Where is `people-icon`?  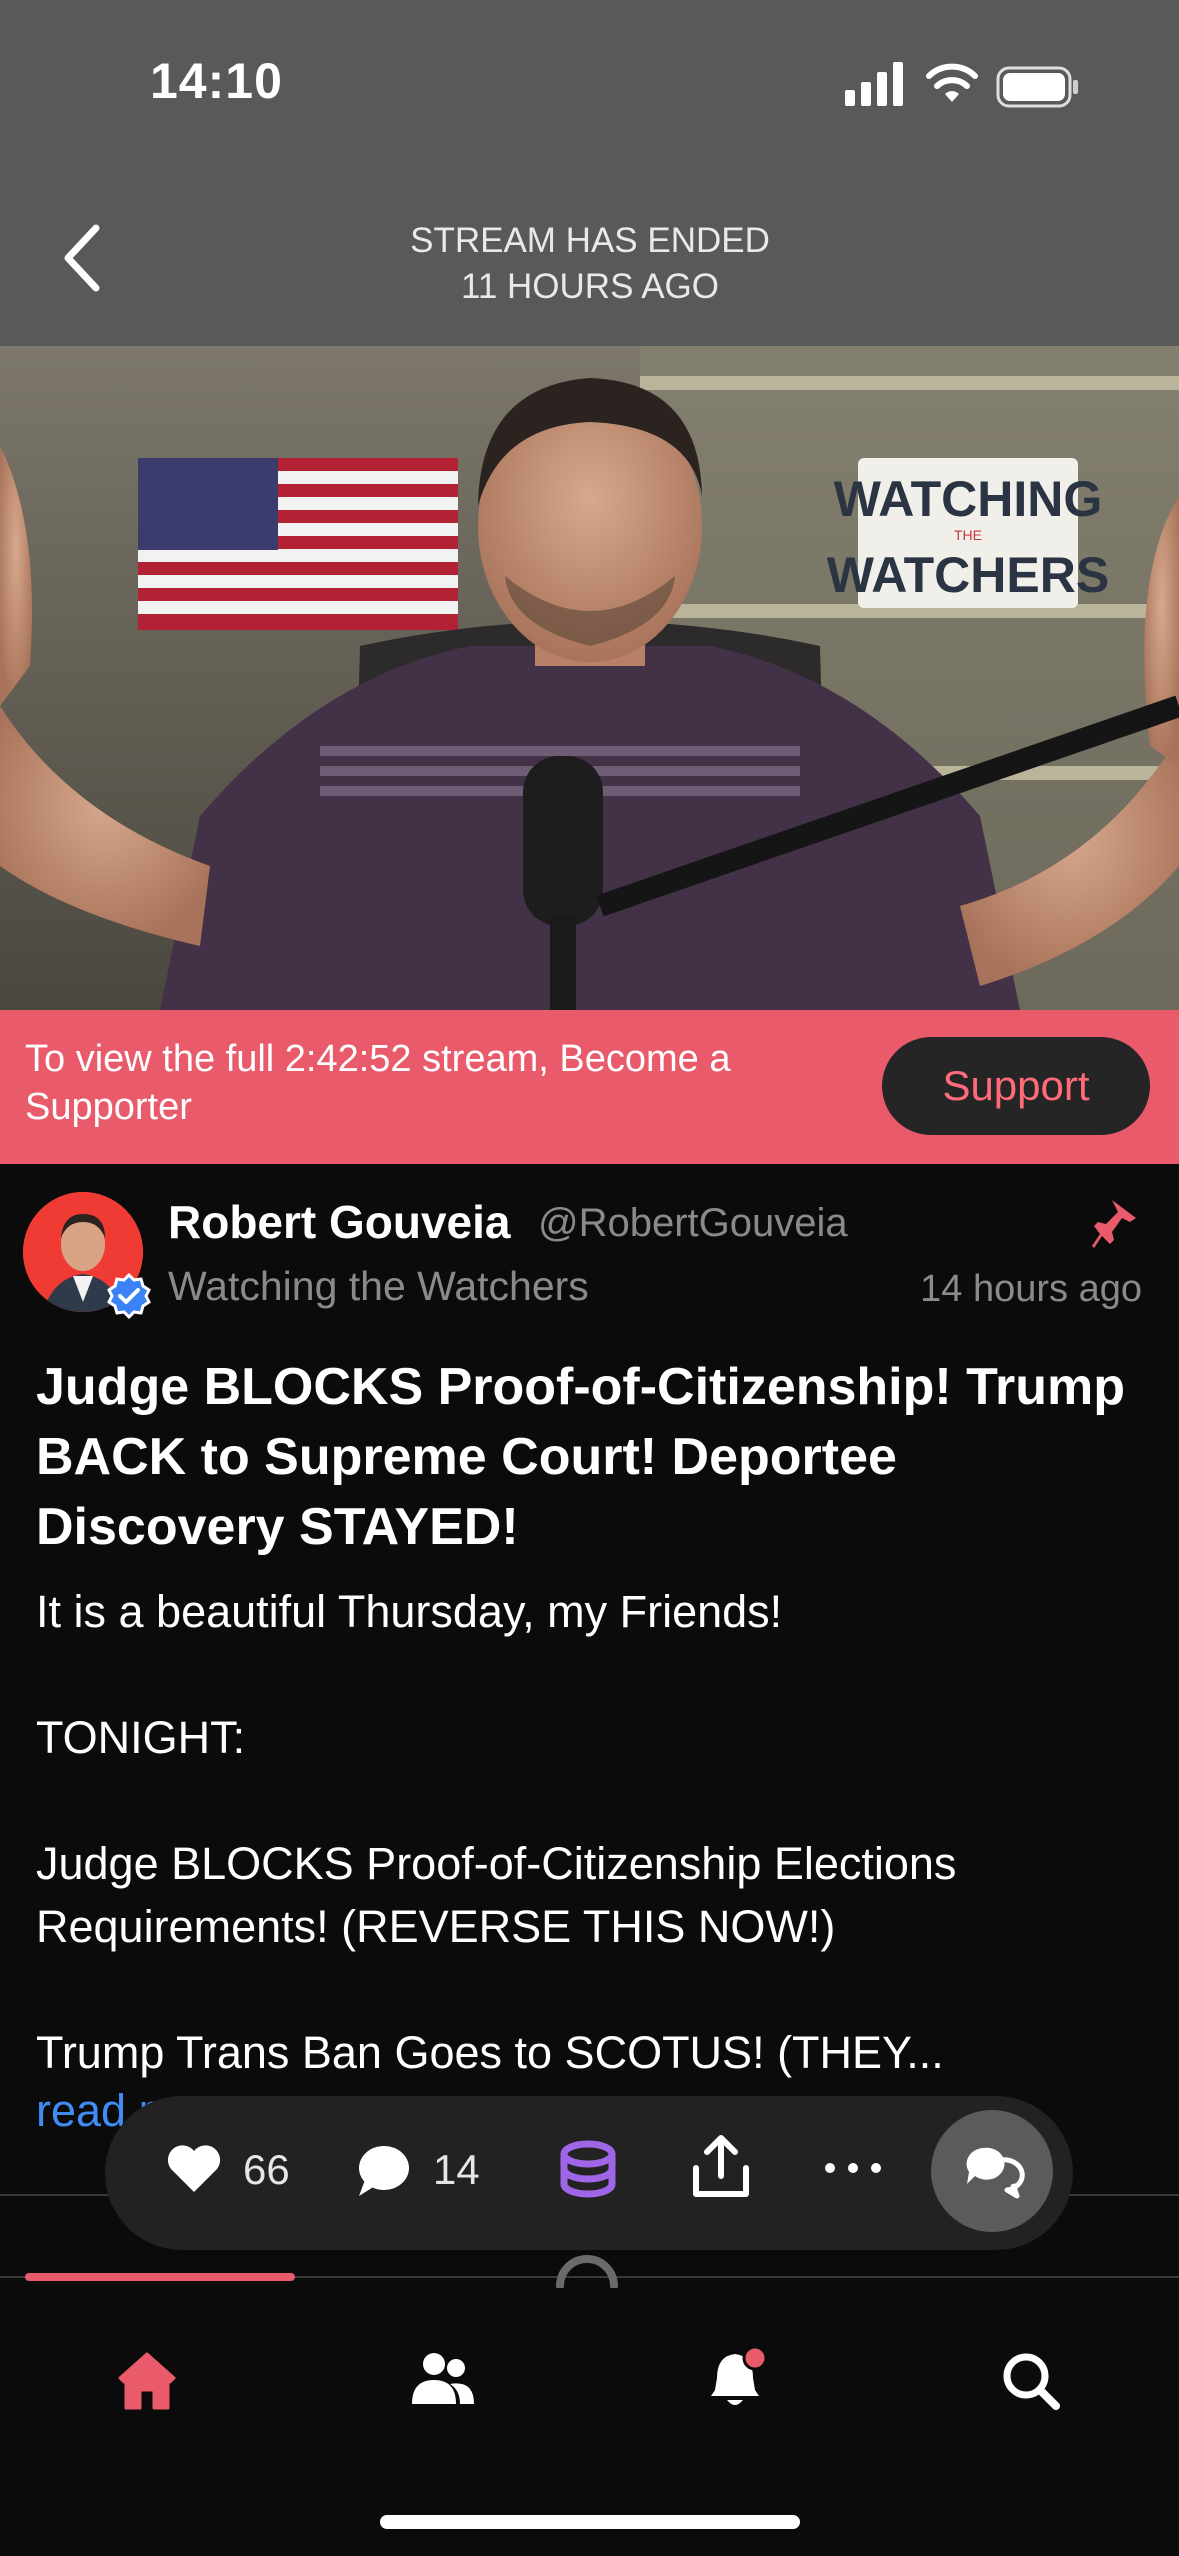 people-icon is located at coordinates (443, 2379).